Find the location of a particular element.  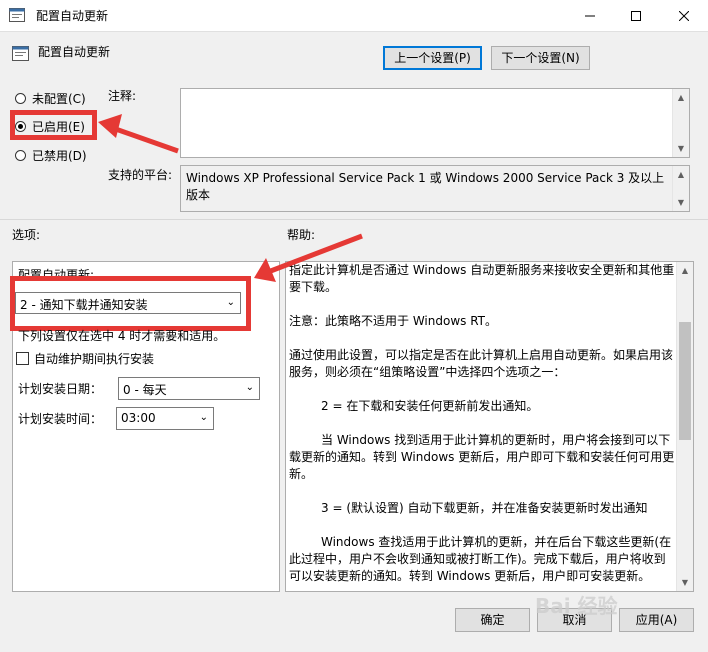

minimize-icon is located at coordinates (590, 15).